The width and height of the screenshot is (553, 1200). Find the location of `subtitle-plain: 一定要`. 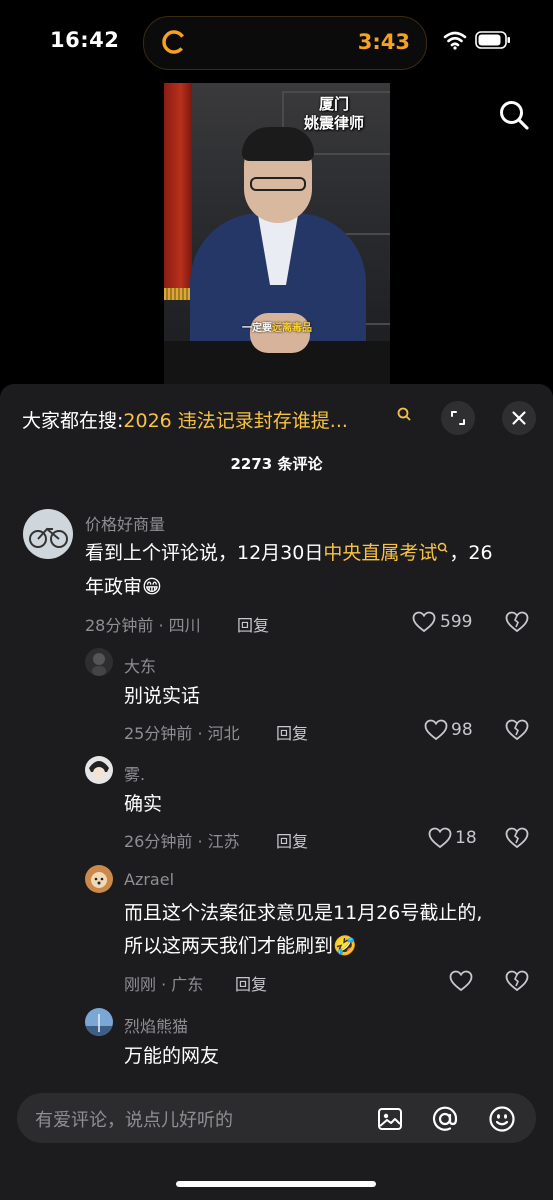

subtitle-plain: 一定要 is located at coordinates (257, 328).